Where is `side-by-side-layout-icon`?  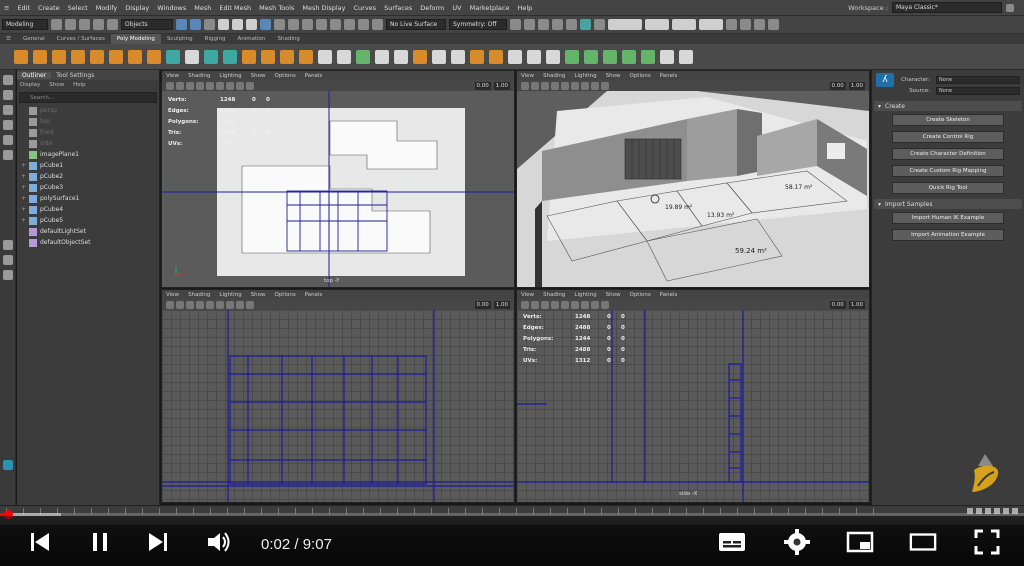 side-by-side-layout-icon is located at coordinates (7, 275).